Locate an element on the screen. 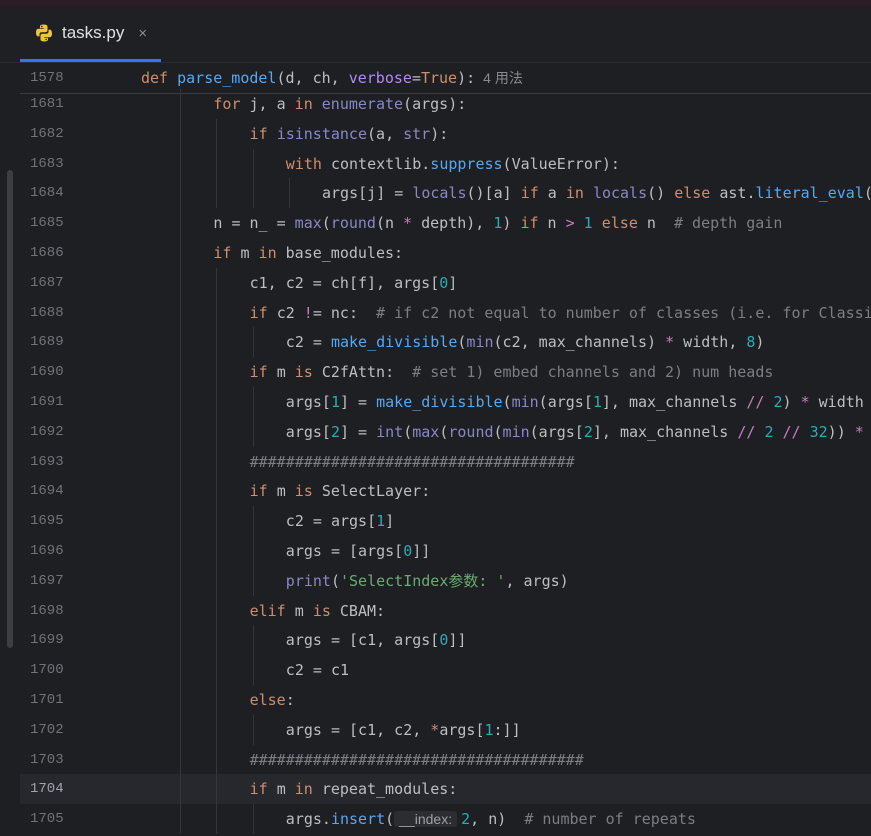 This screenshot has width=871, height=836. code-text: c1, c2 = ch[f], args[0] is located at coordinates (353, 282).